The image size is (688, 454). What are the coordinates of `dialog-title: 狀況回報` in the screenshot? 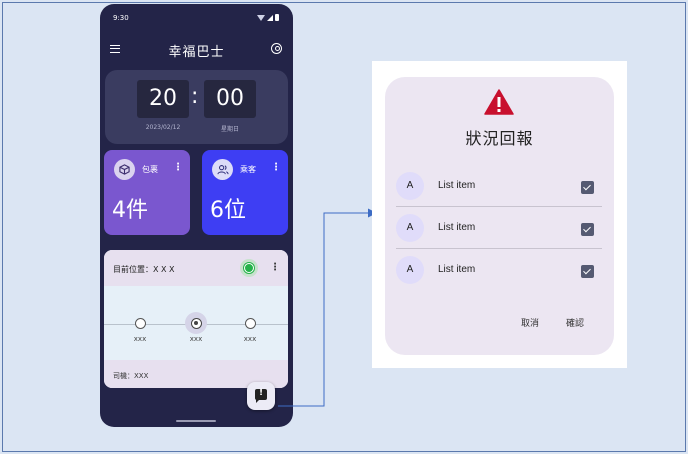 It's located at (499, 138).